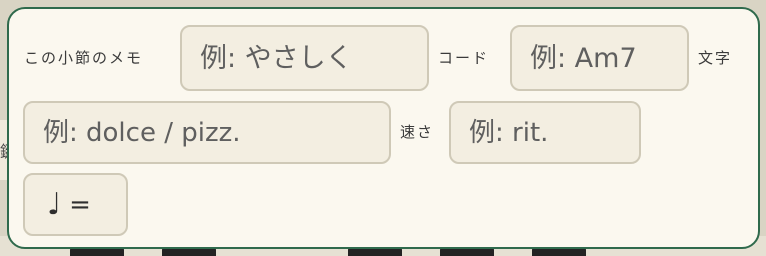  I want to click on measure-memo-label: この小節のメモ, so click(84, 58).